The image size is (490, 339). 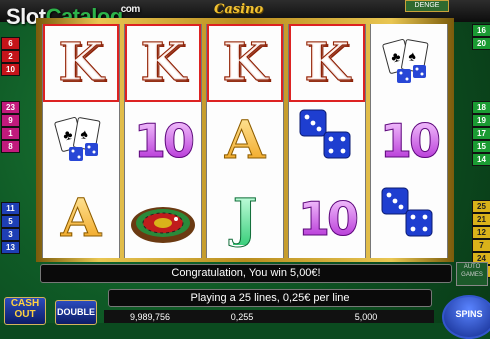 I want to click on payline-7-marker: 7, so click(x=481, y=245).